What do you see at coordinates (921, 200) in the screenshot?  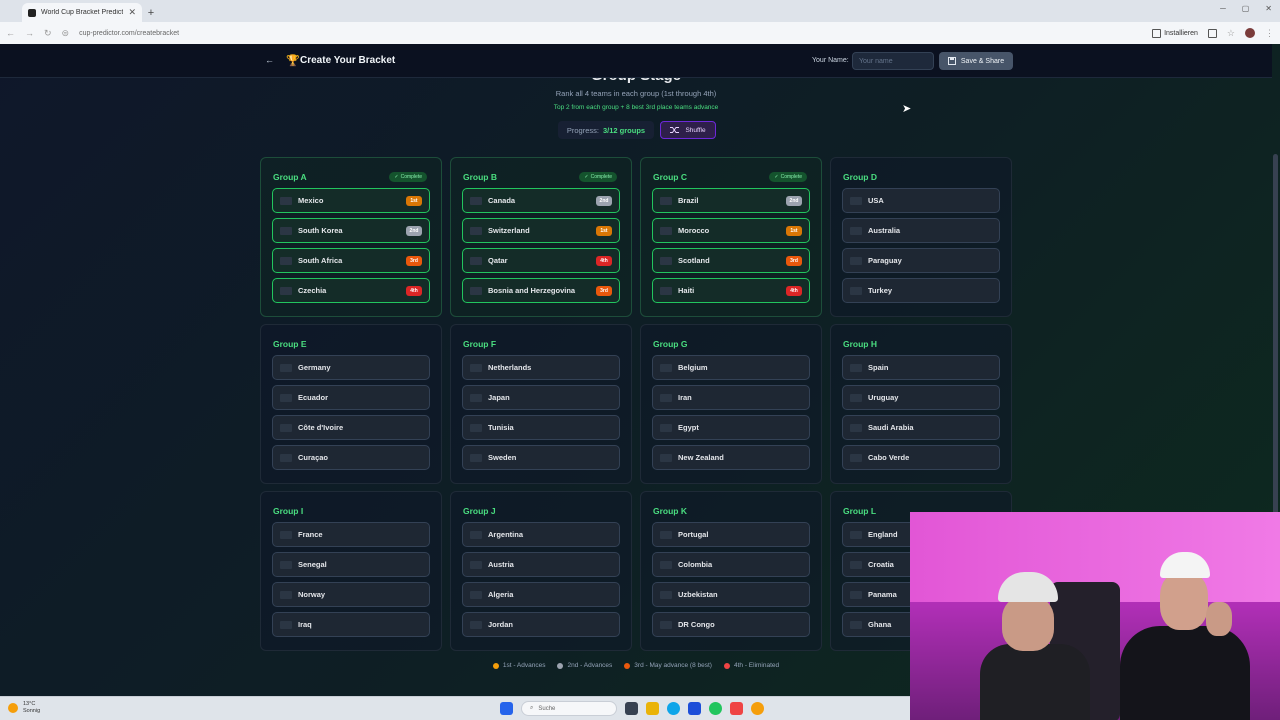 I see `team-slot: USA` at bounding box center [921, 200].